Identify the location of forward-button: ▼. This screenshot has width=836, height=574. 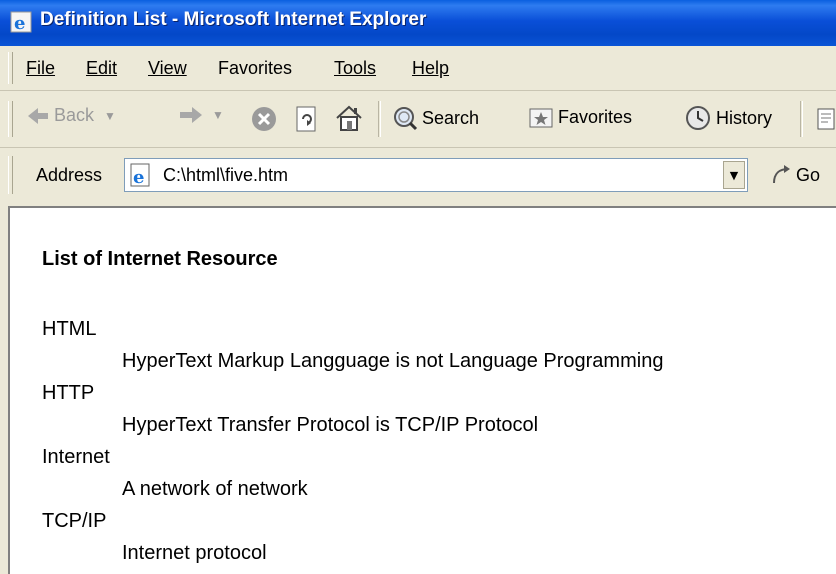
(200, 115).